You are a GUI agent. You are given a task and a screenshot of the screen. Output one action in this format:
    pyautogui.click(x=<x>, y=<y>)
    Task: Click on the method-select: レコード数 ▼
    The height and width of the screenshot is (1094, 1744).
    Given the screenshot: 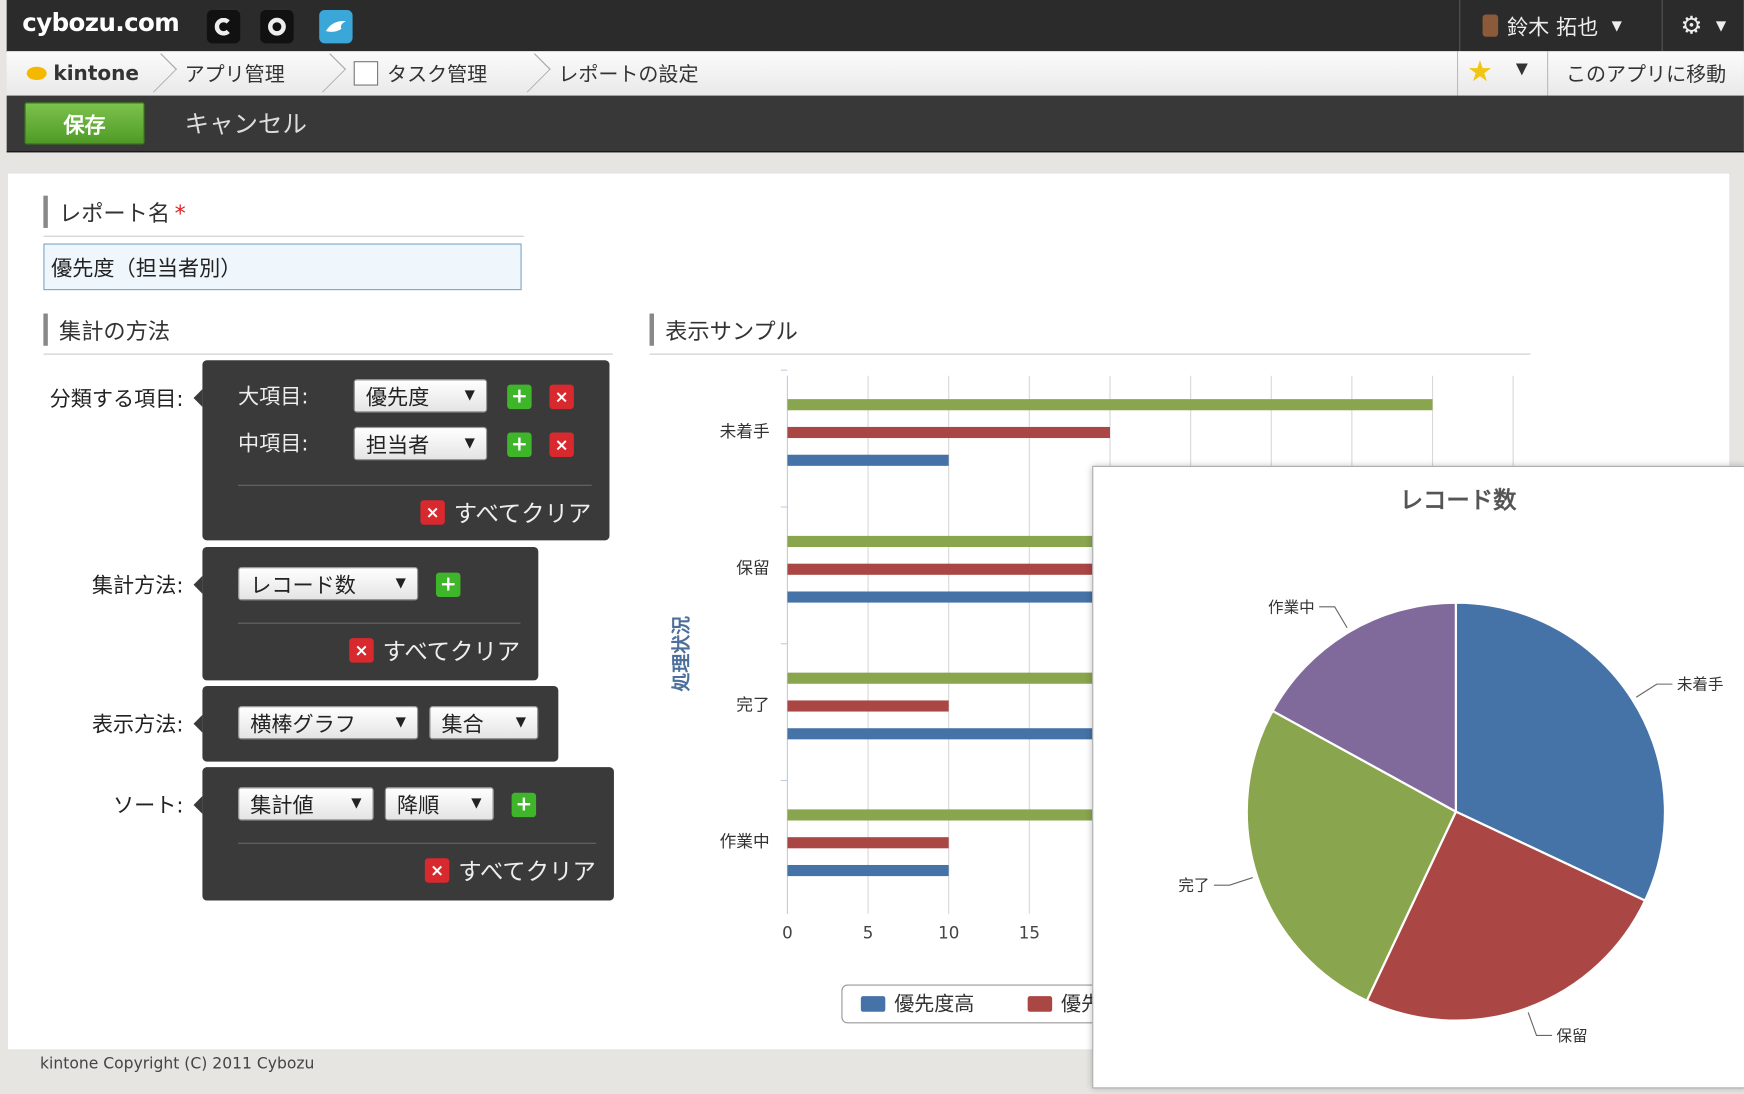 What is the action you would take?
    pyautogui.click(x=328, y=584)
    